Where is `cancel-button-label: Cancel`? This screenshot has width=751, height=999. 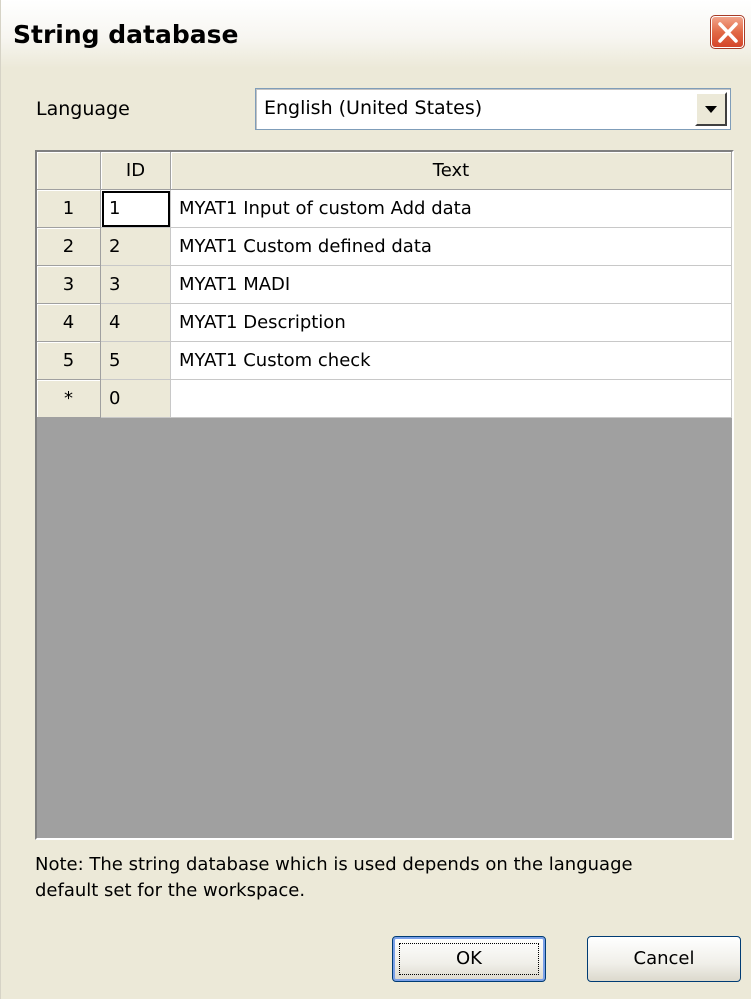 cancel-button-label: Cancel is located at coordinates (664, 958).